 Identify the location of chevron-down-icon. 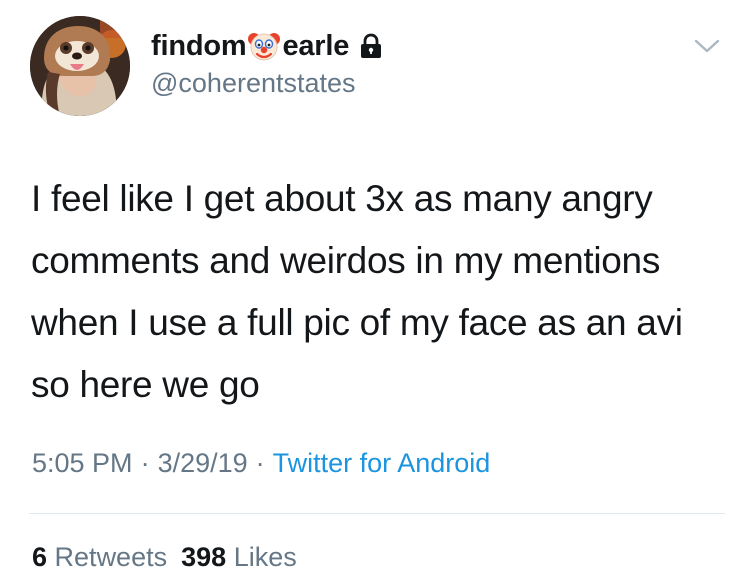
(707, 46).